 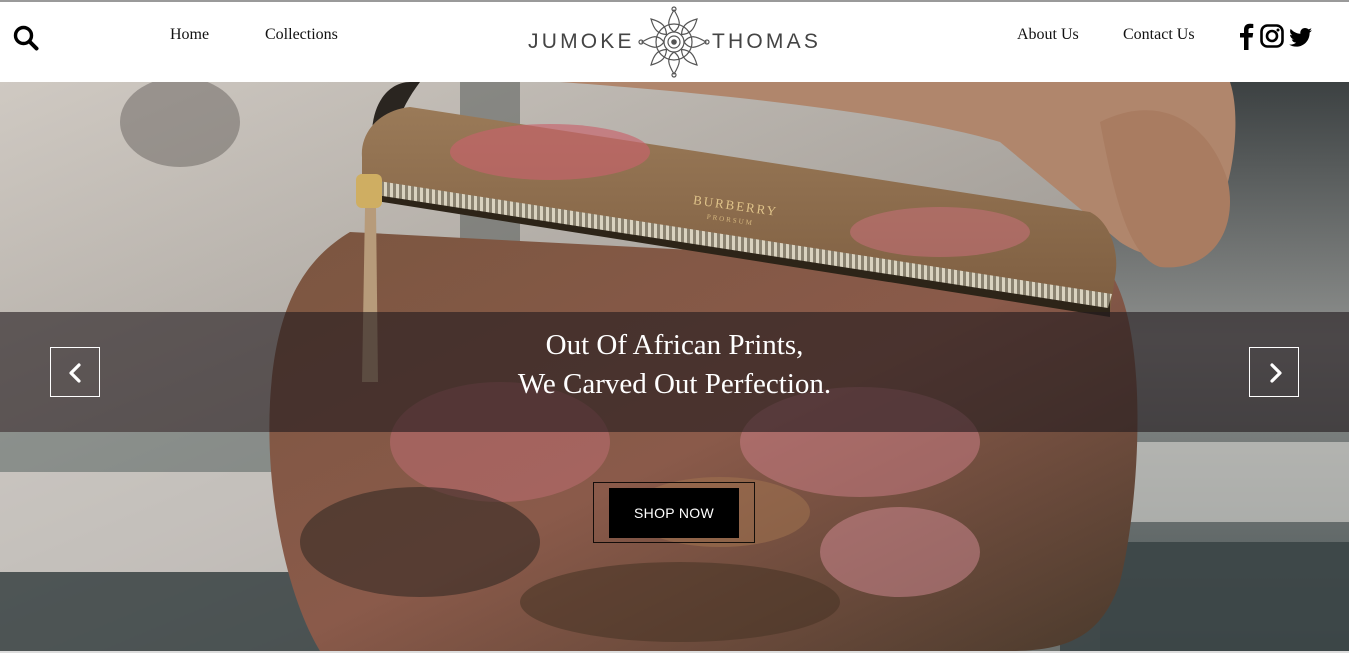 What do you see at coordinates (1048, 35) in the screenshot?
I see `nav-about: About Us` at bounding box center [1048, 35].